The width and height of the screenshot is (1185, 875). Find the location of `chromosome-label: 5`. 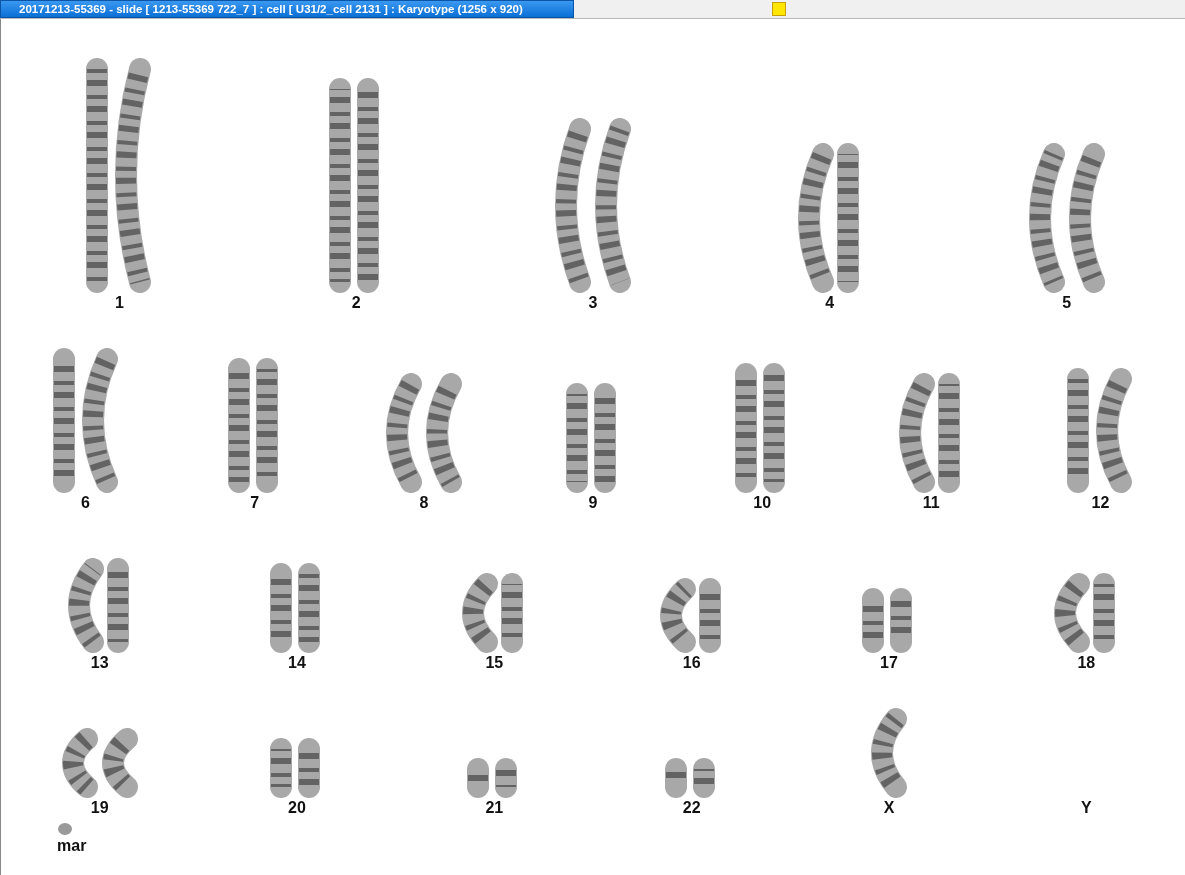

chromosome-label: 5 is located at coordinates (1067, 303).